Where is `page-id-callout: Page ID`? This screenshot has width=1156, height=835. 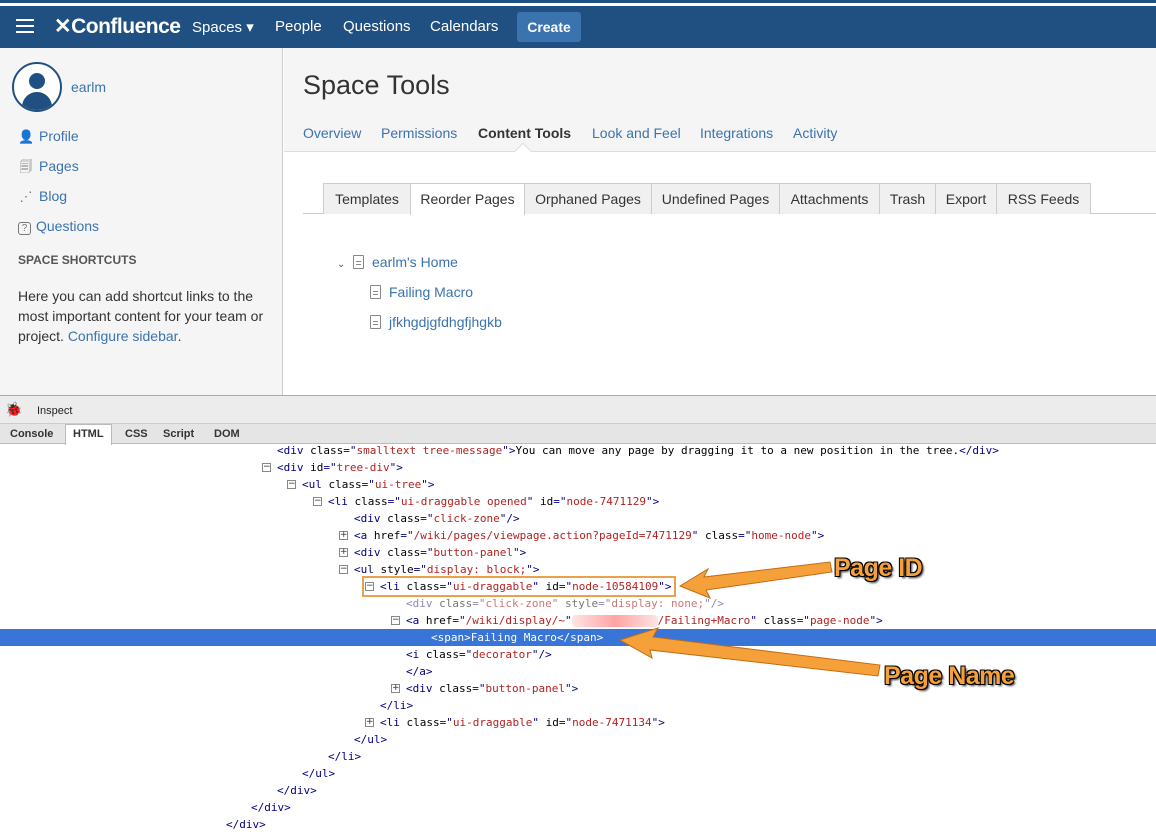 page-id-callout: Page ID is located at coordinates (878, 568).